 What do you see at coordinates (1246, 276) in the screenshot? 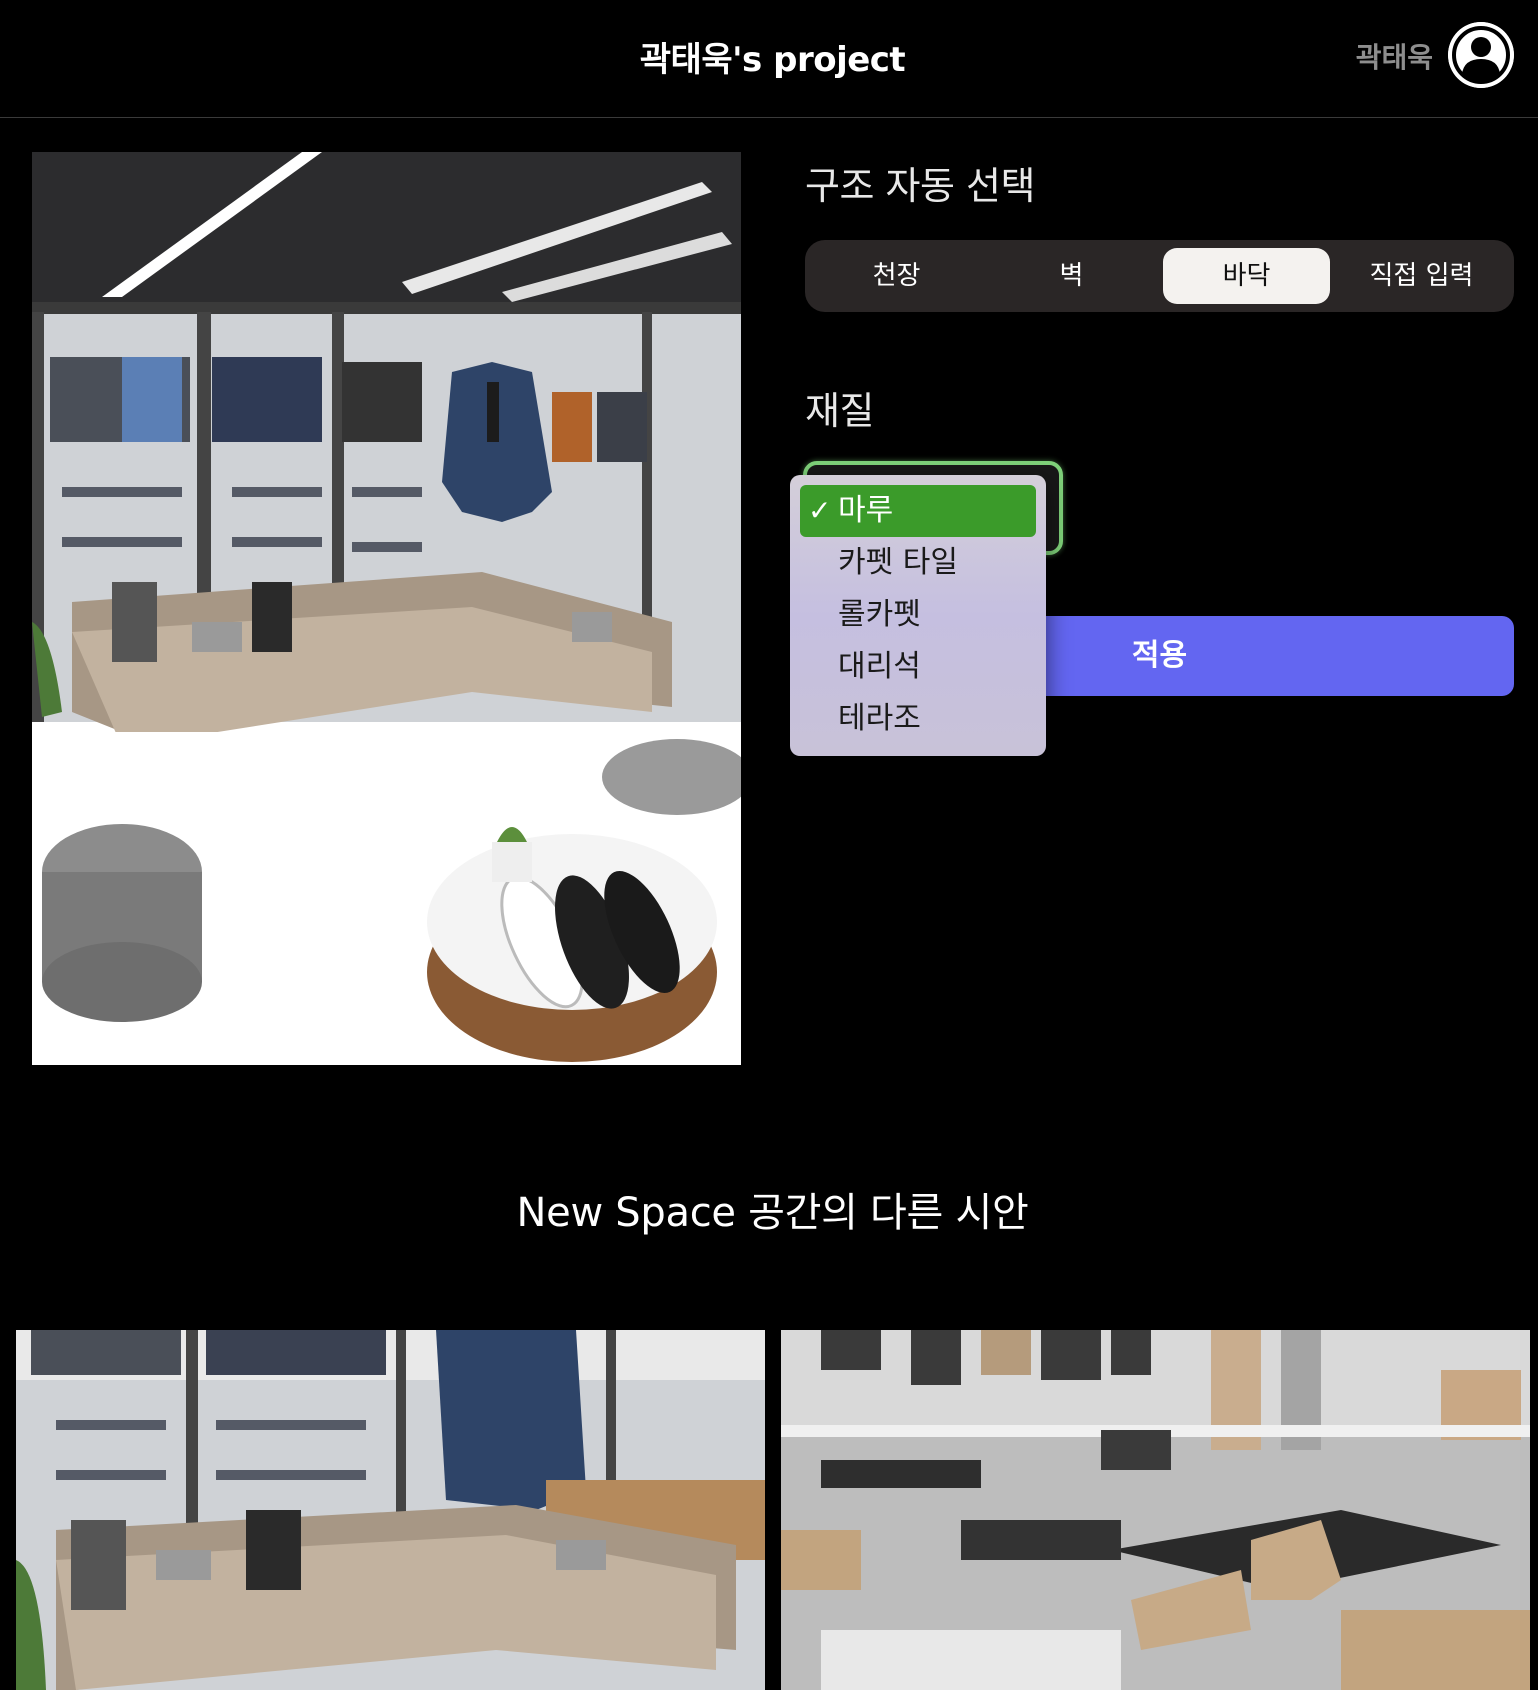
I see `tab-floor: 바닥` at bounding box center [1246, 276].